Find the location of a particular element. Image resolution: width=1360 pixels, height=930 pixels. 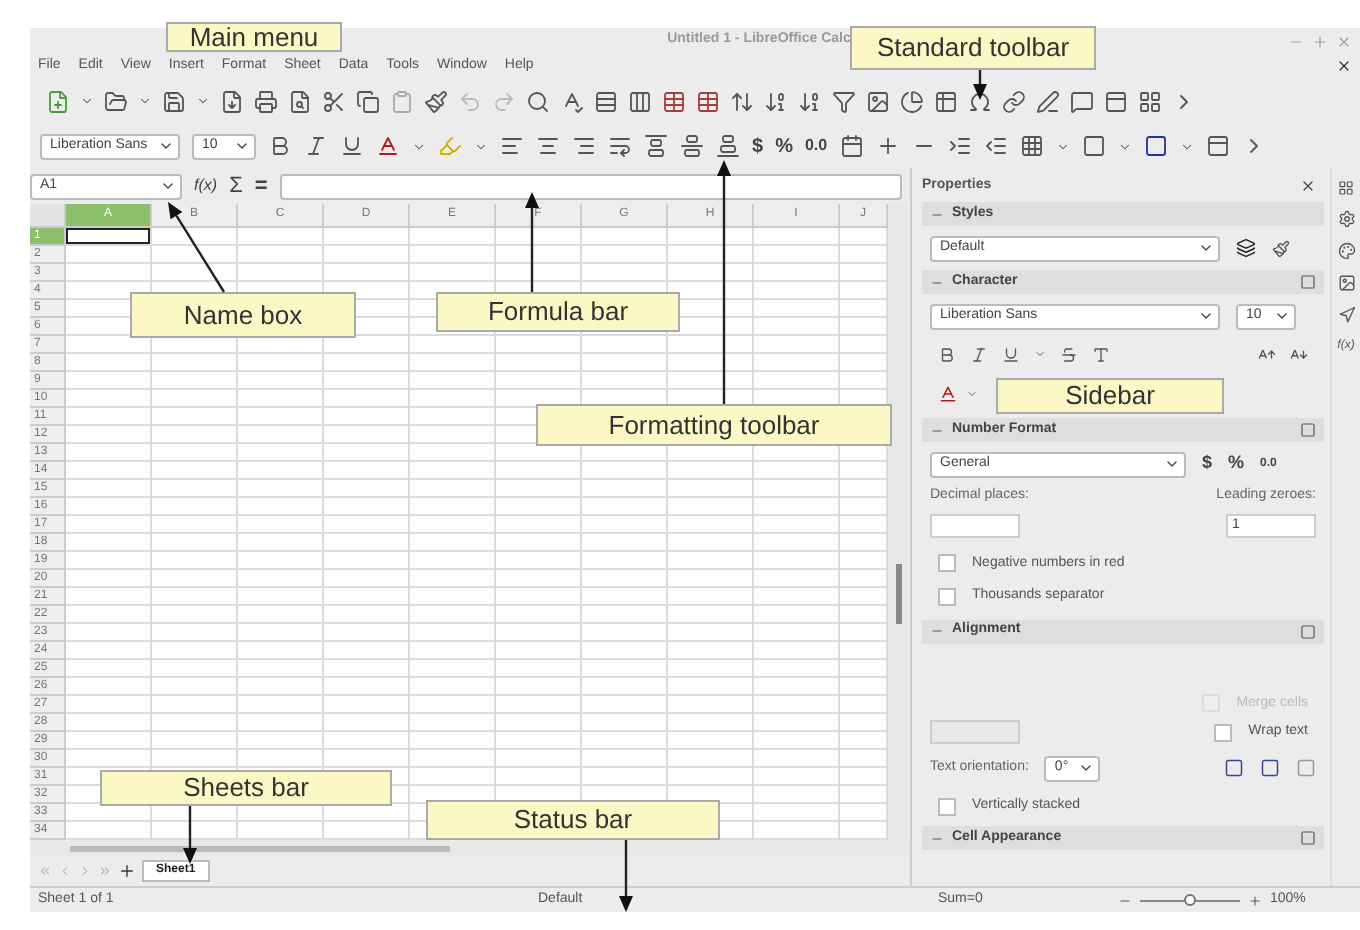

align-middle-icon is located at coordinates (692, 146).